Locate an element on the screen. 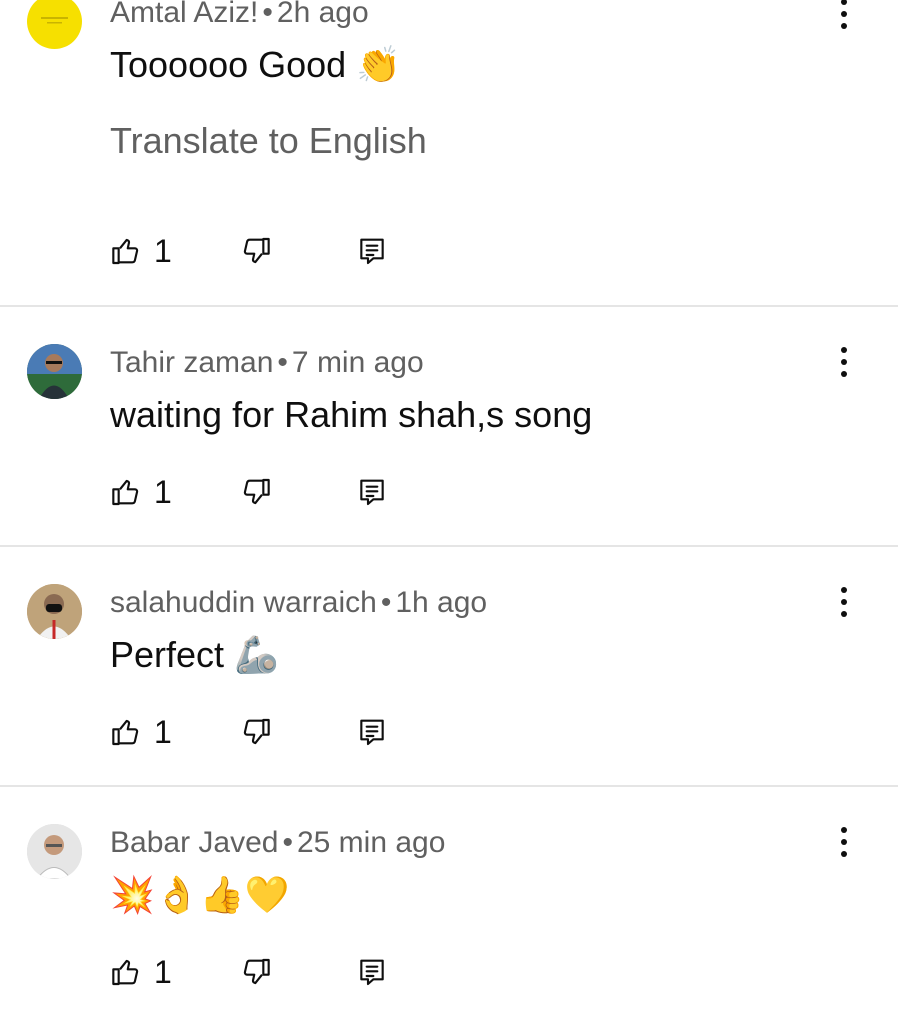 Image resolution: width=898 pixels, height=1024 pixels. comment-time: 25 min ago is located at coordinates (371, 842).